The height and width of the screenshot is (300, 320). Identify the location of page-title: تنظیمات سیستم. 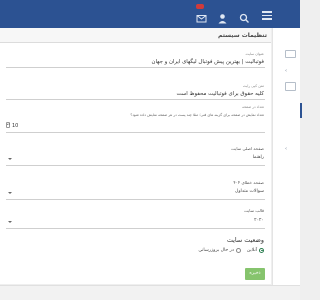
(242, 35).